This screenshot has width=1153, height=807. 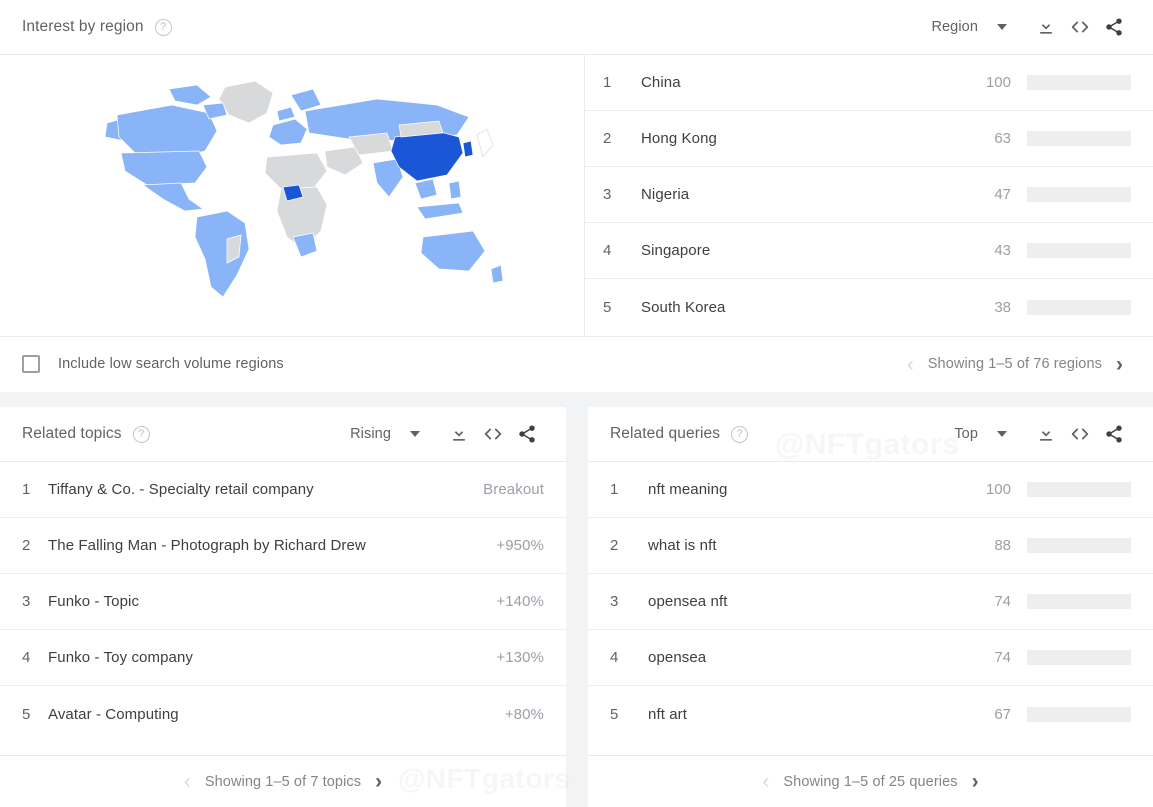 What do you see at coordinates (1002, 250) in the screenshot?
I see `row-value: 43` at bounding box center [1002, 250].